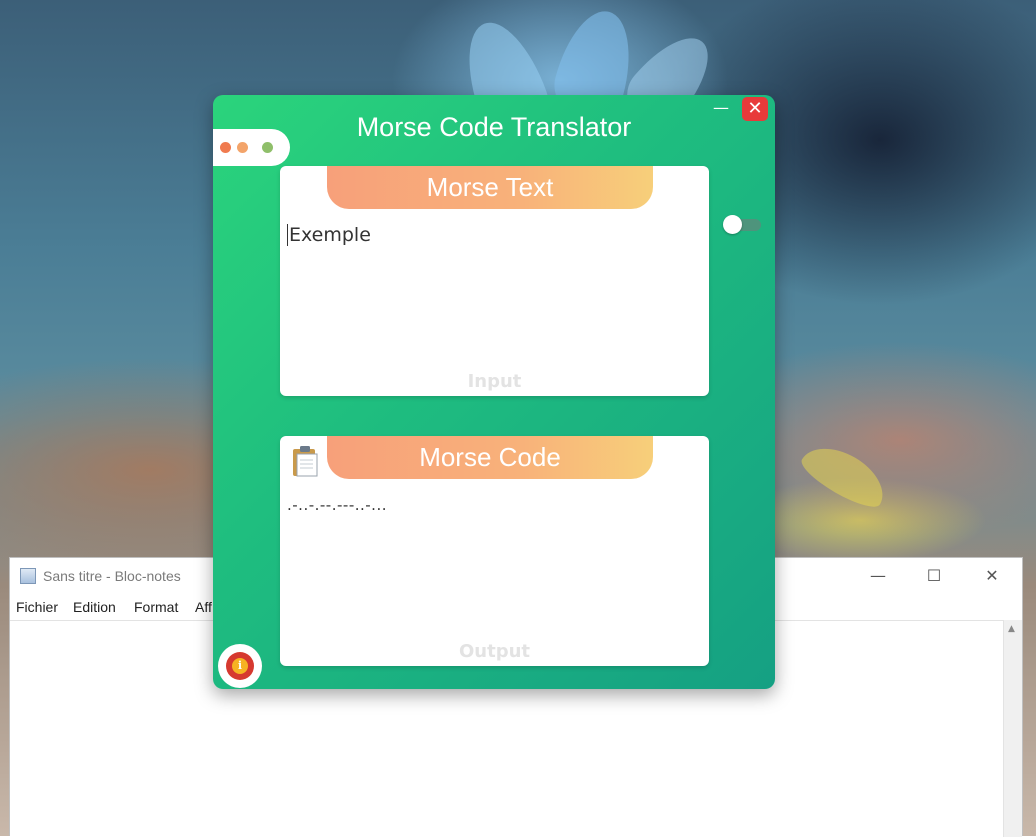  What do you see at coordinates (251, 147) in the screenshot?
I see `window-dots-menu` at bounding box center [251, 147].